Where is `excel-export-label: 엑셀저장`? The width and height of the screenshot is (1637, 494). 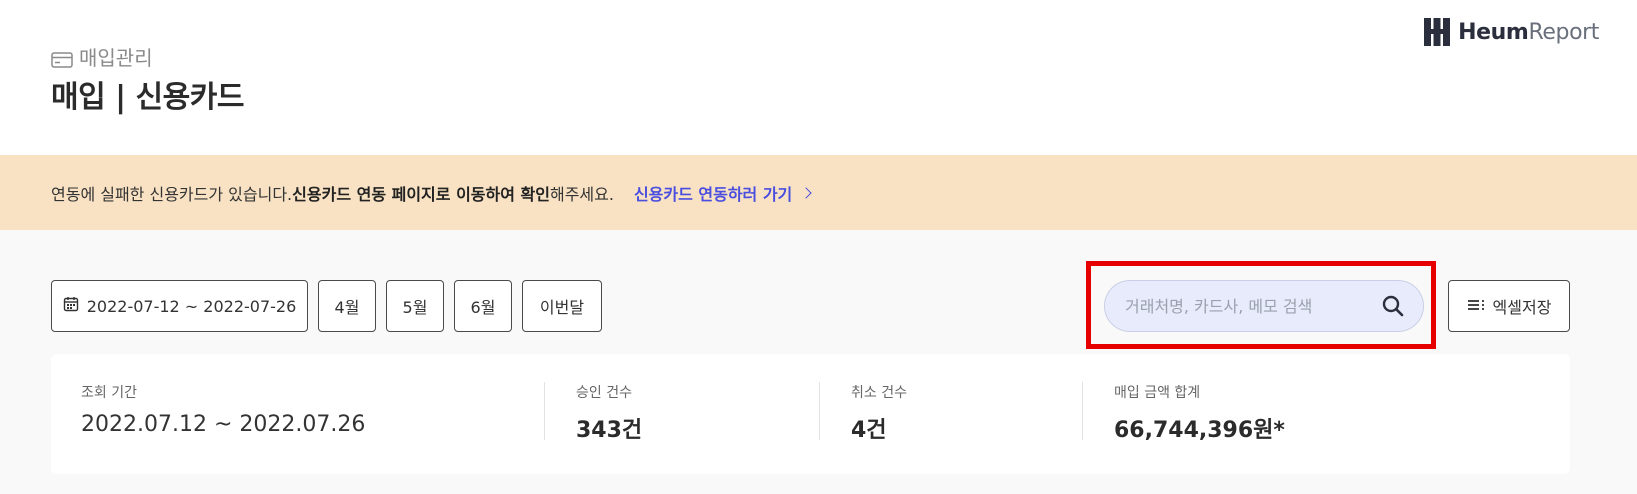
excel-export-label: 엑셀저장 is located at coordinates (1522, 307).